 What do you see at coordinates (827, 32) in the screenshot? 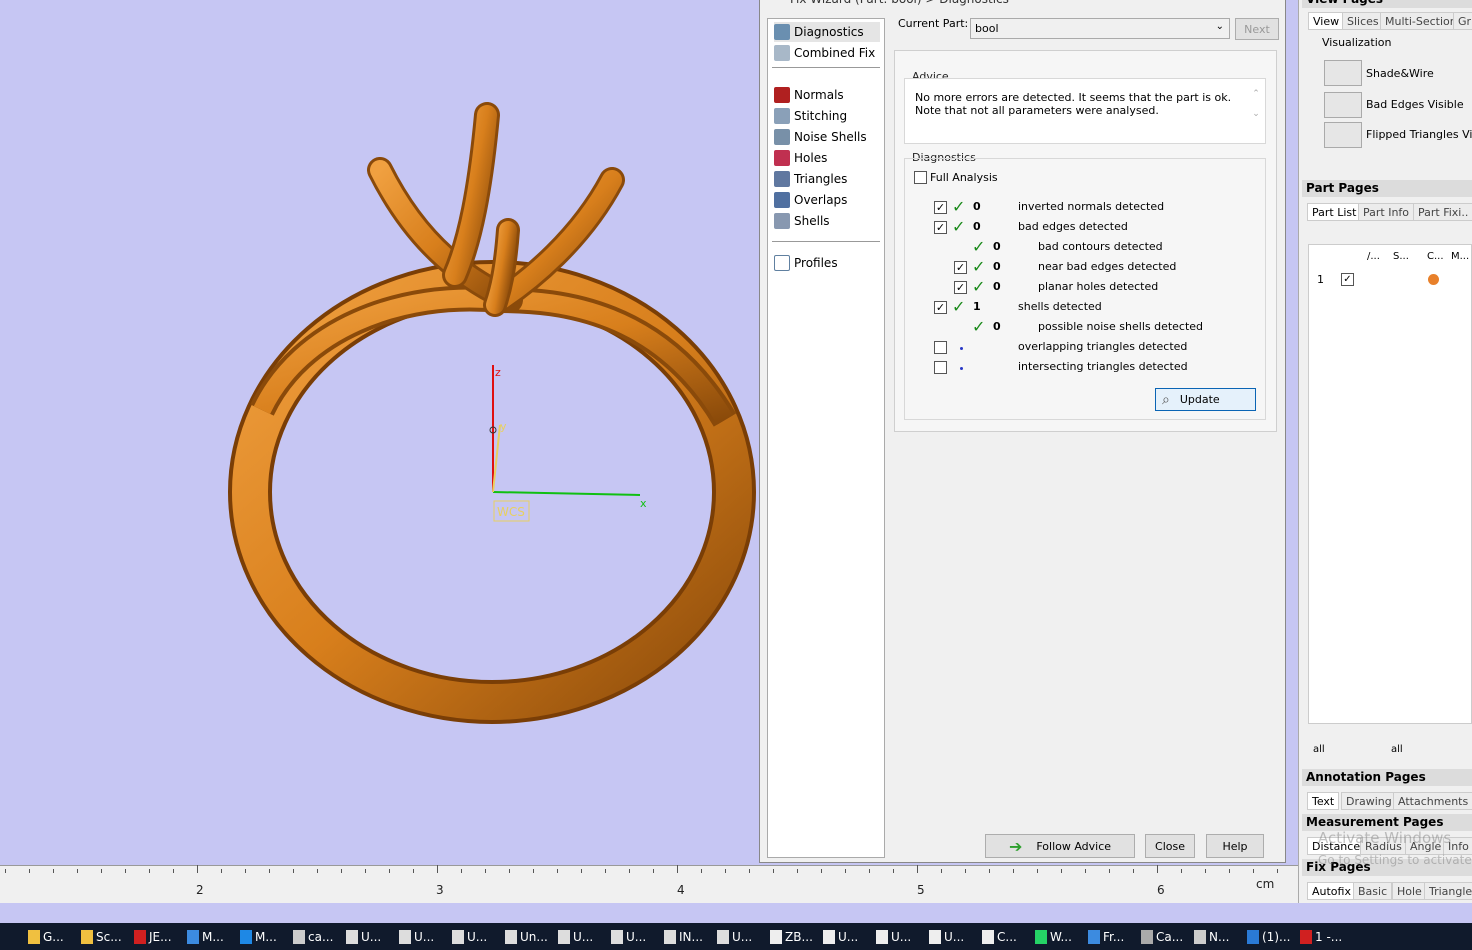
I see `nav-diagnostics: Diagnostics` at bounding box center [827, 32].